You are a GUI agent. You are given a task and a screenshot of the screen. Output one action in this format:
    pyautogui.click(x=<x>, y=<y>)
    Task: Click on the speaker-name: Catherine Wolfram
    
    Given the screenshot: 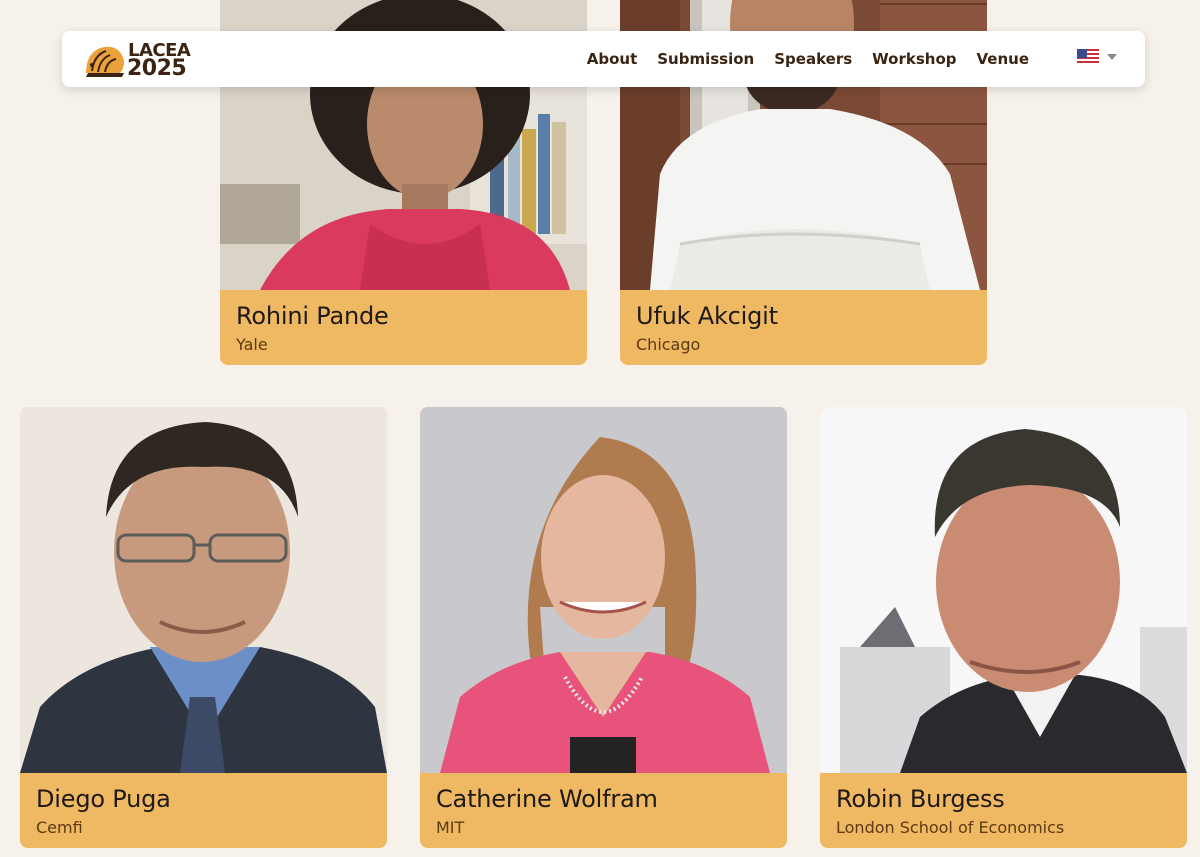 What is the action you would take?
    pyautogui.click(x=547, y=799)
    